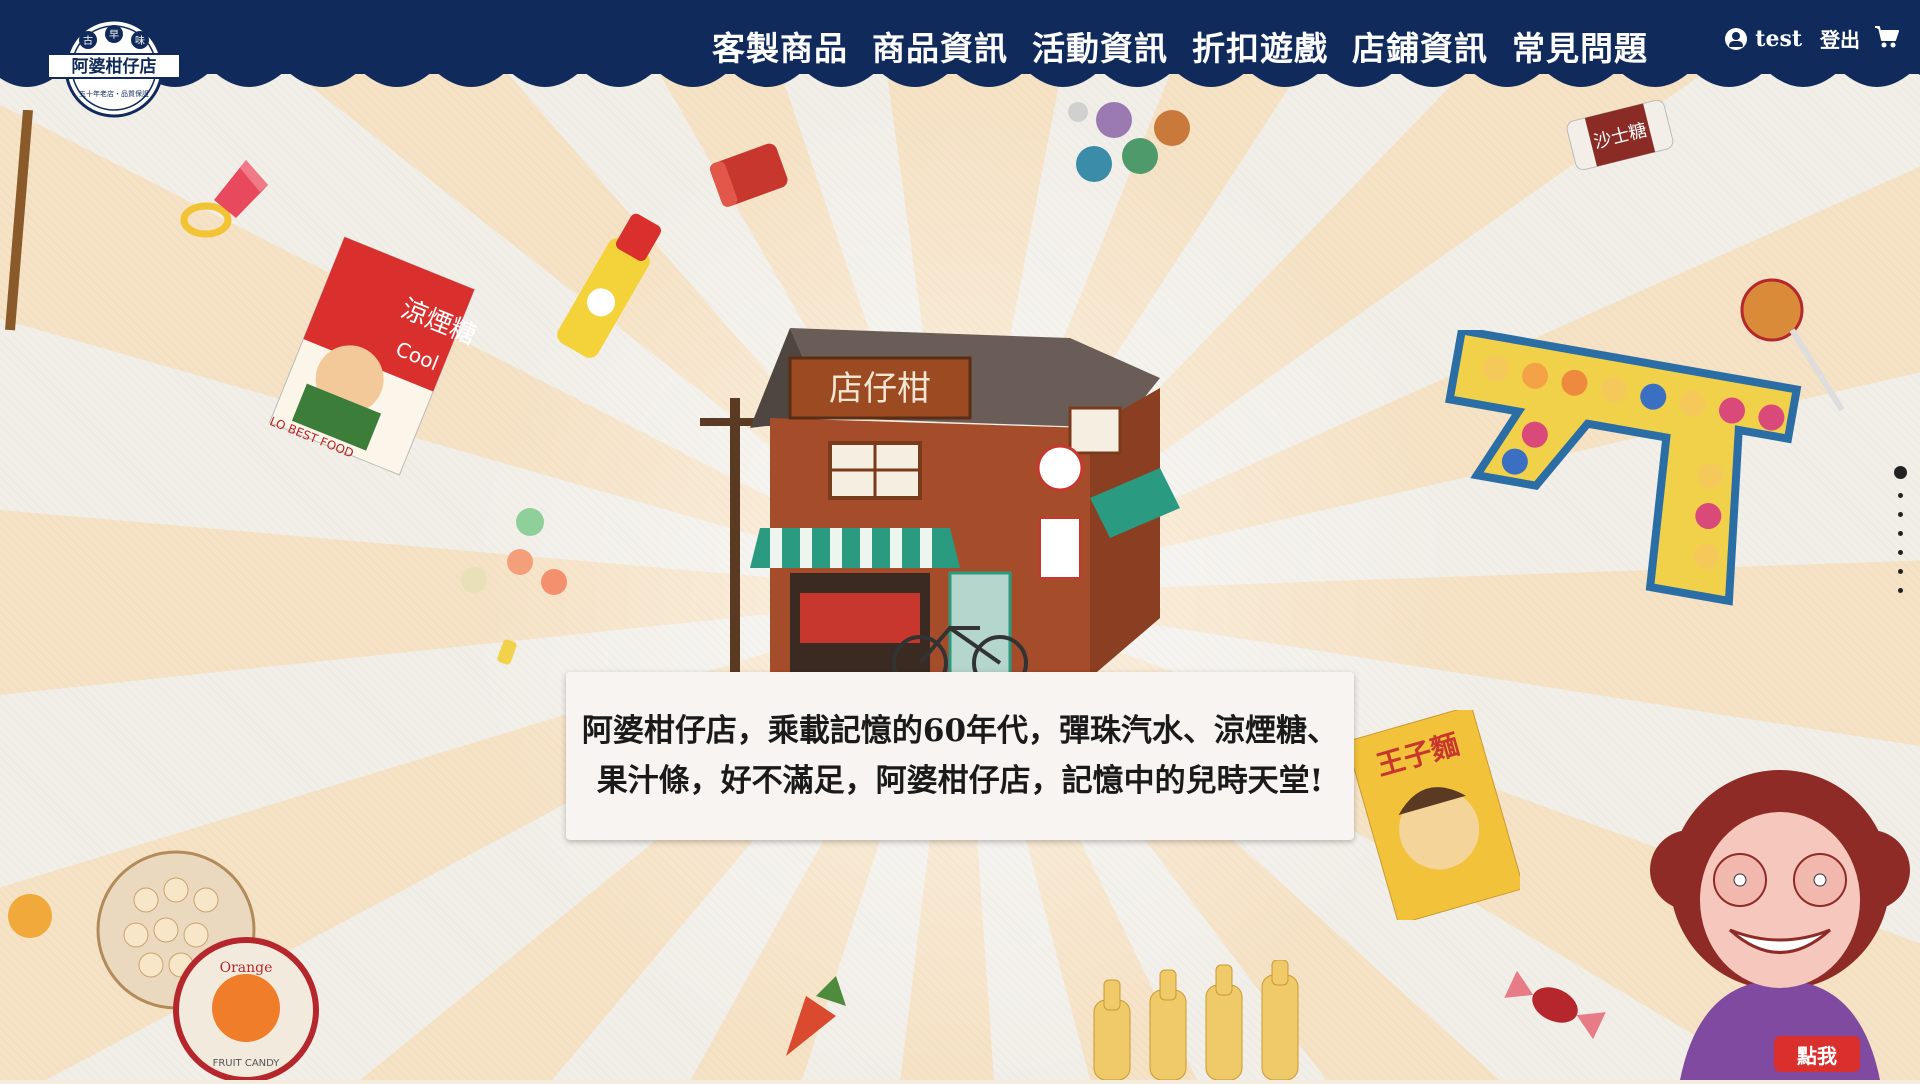 Image resolution: width=1920 pixels, height=1084 pixels. Describe the element at coordinates (1420, 46) in the screenshot. I see `nav-item-store-info: 店鋪資訊` at that location.